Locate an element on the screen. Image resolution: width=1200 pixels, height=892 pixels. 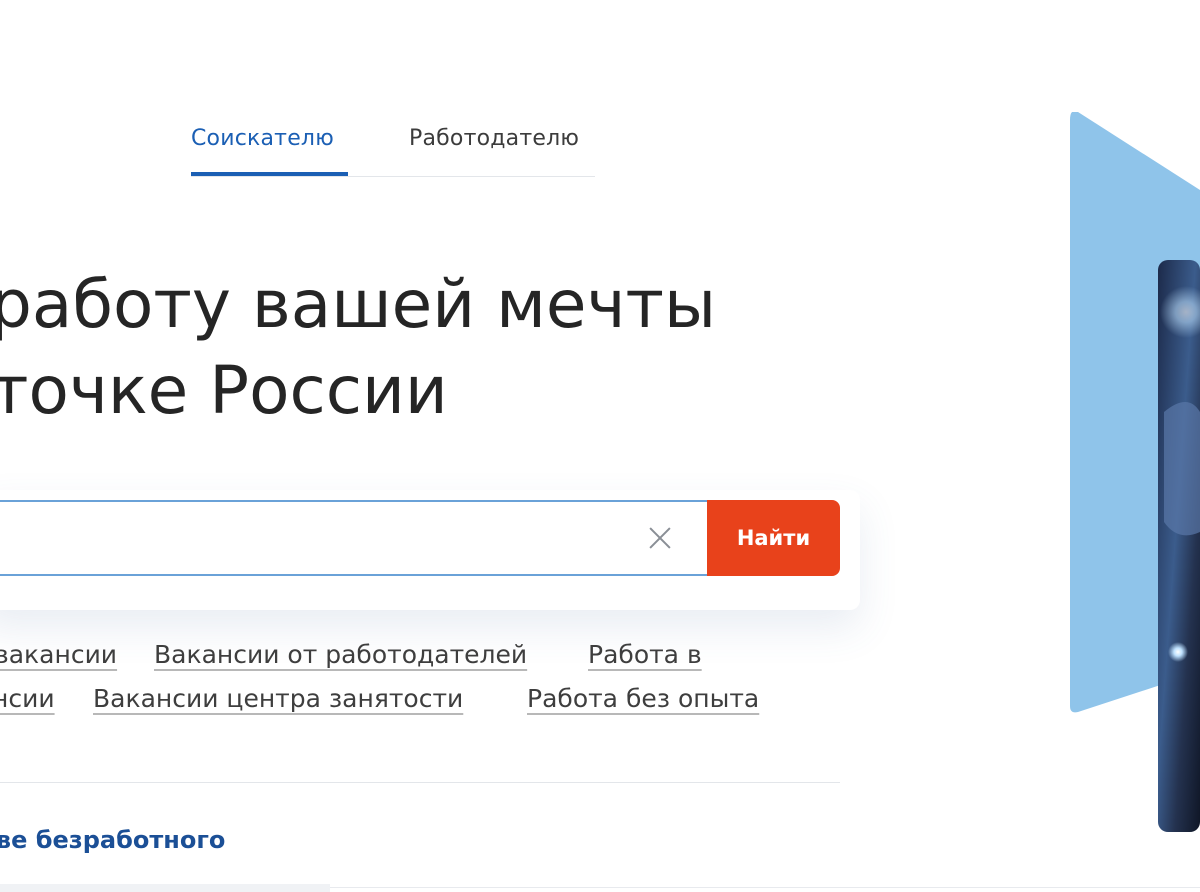
bottom-bar is located at coordinates (165, 888).